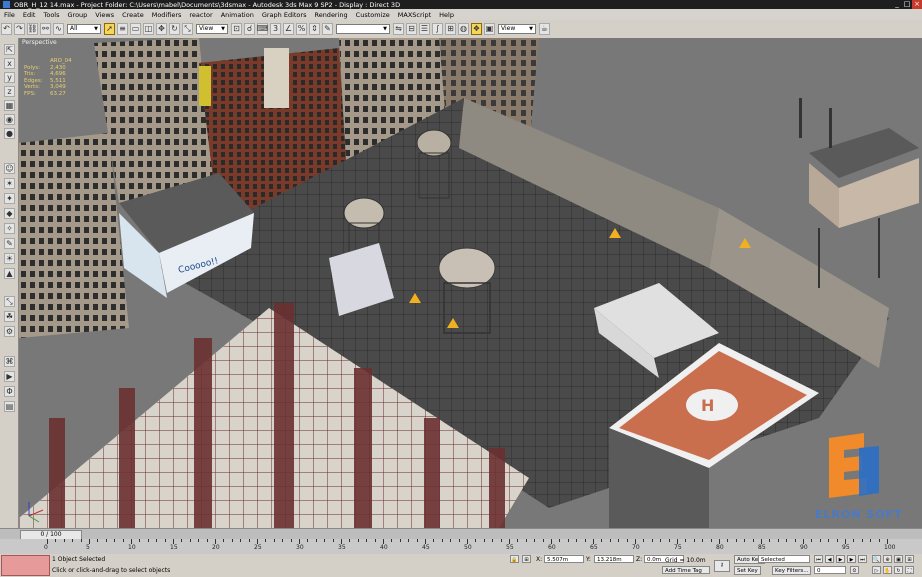  Describe the element at coordinates (122, 29) in the screenshot. I see `select-by-name-icon: ≡` at that location.